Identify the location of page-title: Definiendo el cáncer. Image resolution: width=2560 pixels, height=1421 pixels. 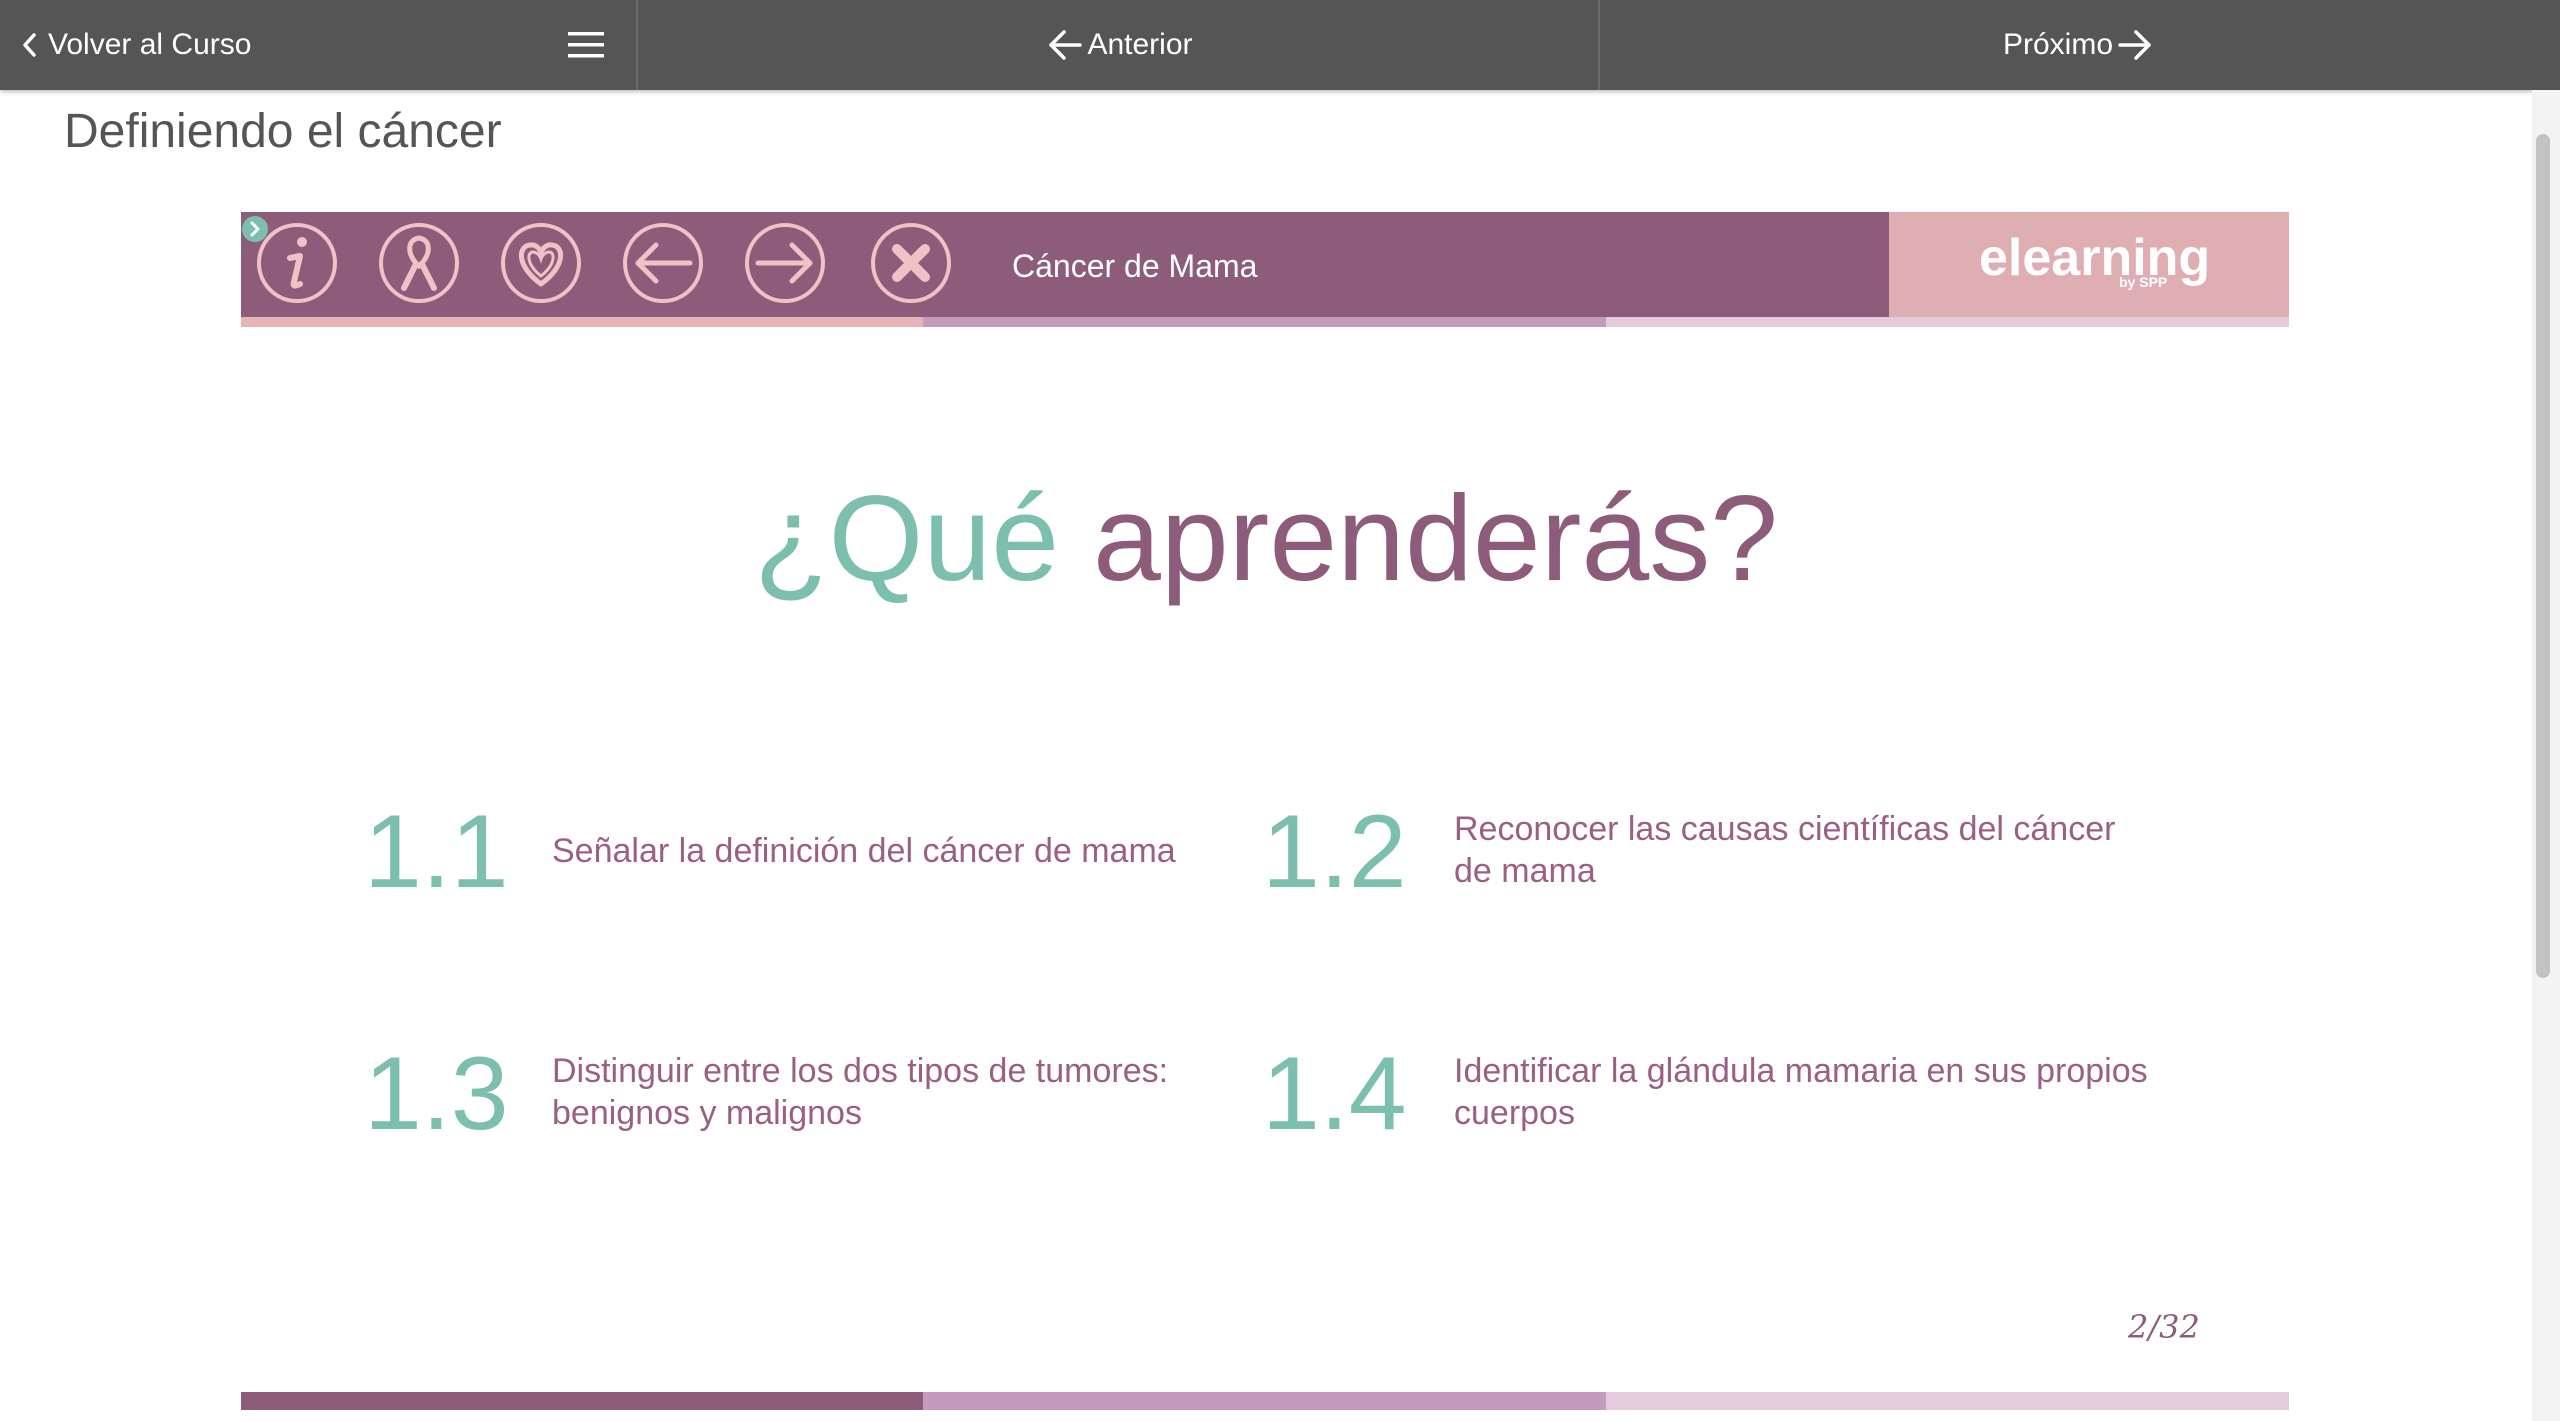
(283, 131).